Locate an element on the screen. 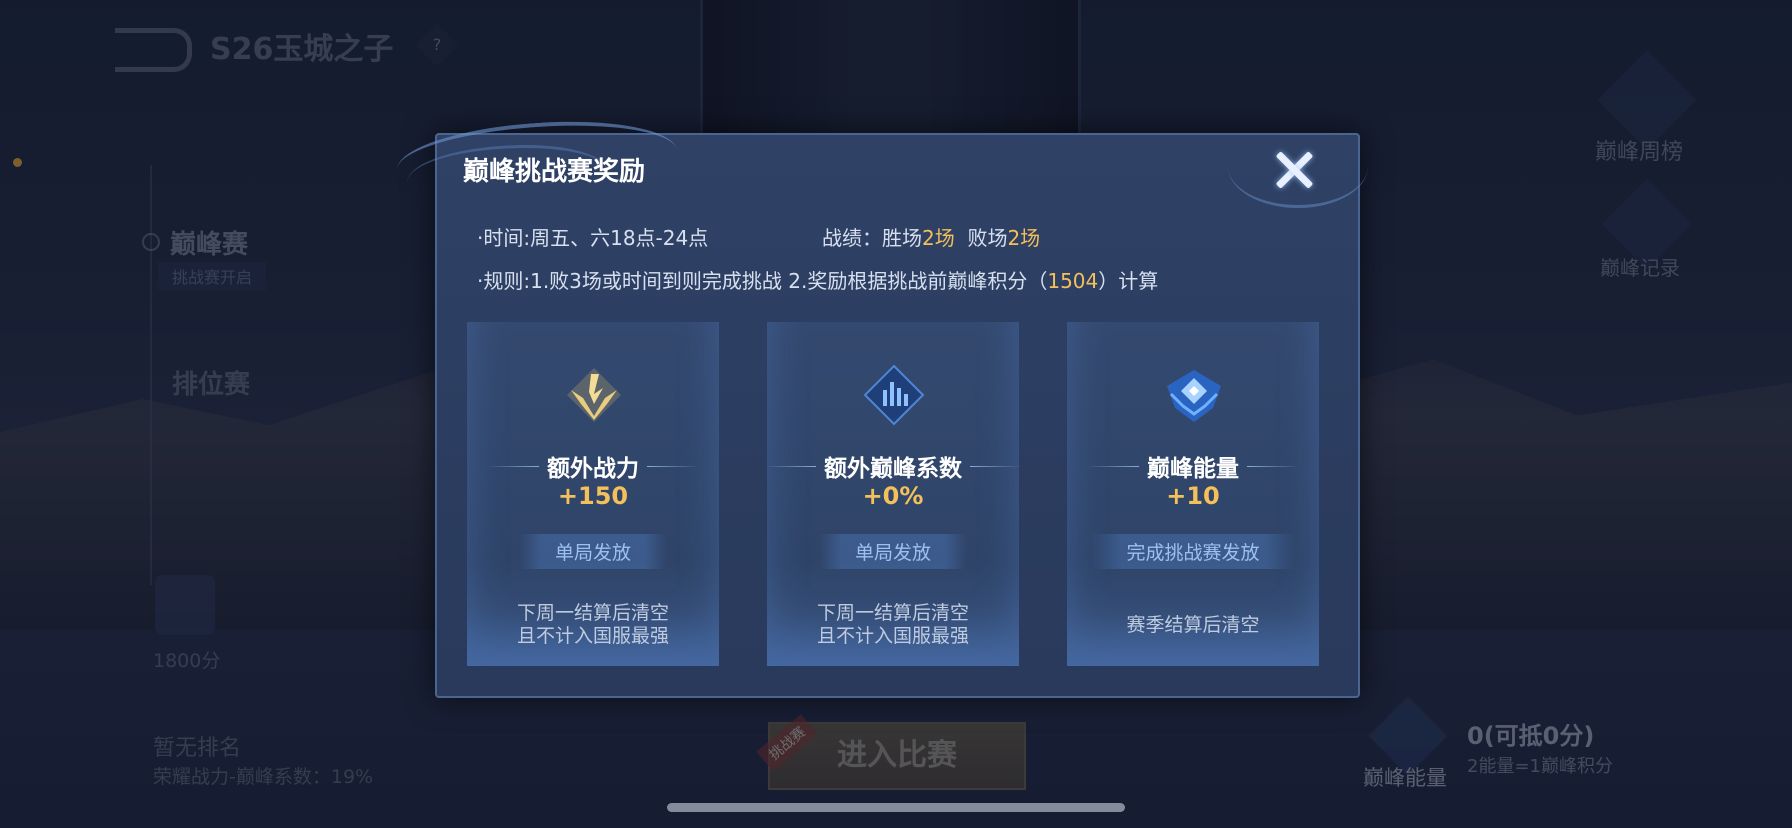 The width and height of the screenshot is (1792, 828). modal-title: 巅峰挑战赛奖励 is located at coordinates (554, 172).